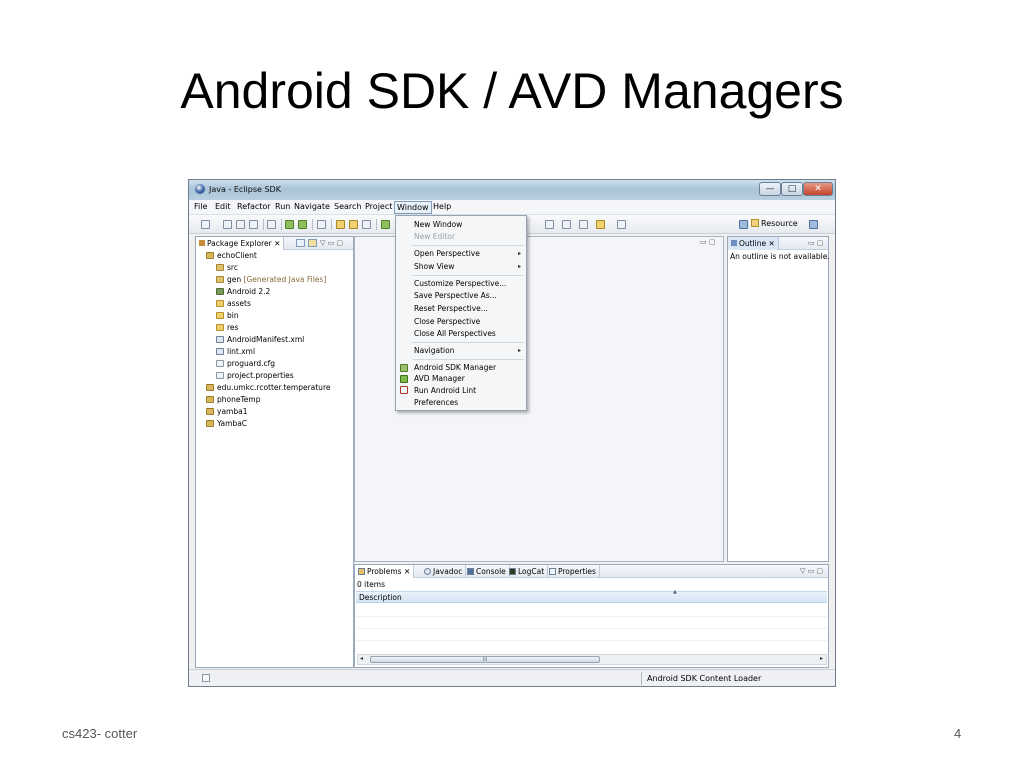 This screenshot has height=768, width=1024. Describe the element at coordinates (455, 333) in the screenshot. I see `menu-item-close-all-perspectives: Close All Perspectives` at that location.